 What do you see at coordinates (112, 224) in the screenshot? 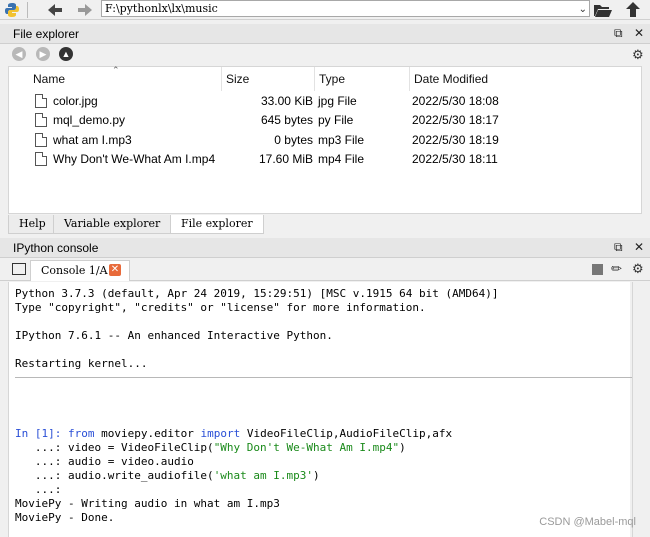
I see `tab-variable-explorer: Variable explorer` at bounding box center [112, 224].